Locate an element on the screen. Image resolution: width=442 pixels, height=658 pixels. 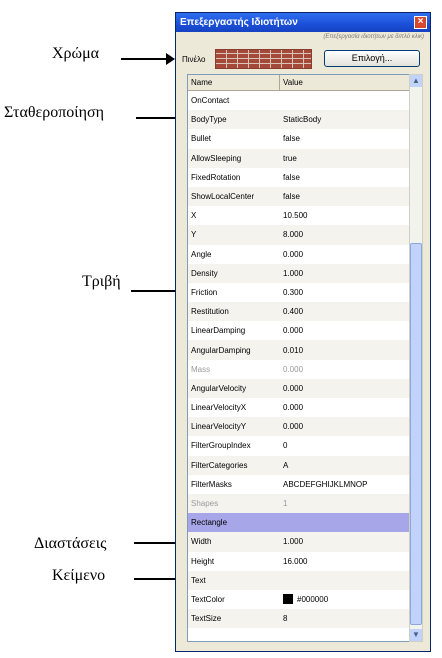
property-row-restitution: Restitution 0.400 is located at coordinates (298, 312).